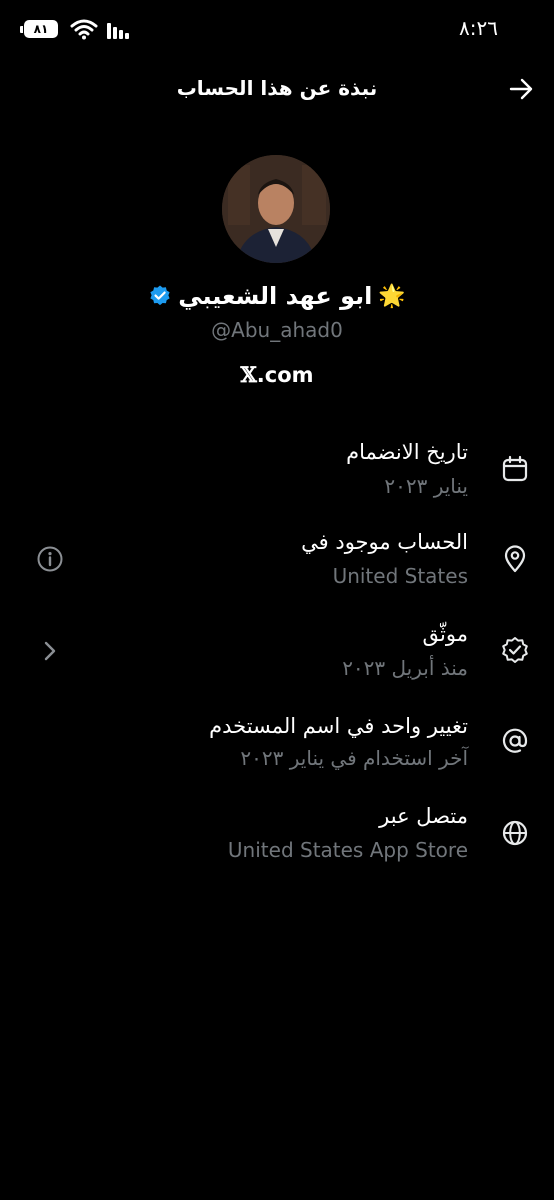 This screenshot has height=1200, width=554. I want to click on at-sign-icon, so click(515, 740).